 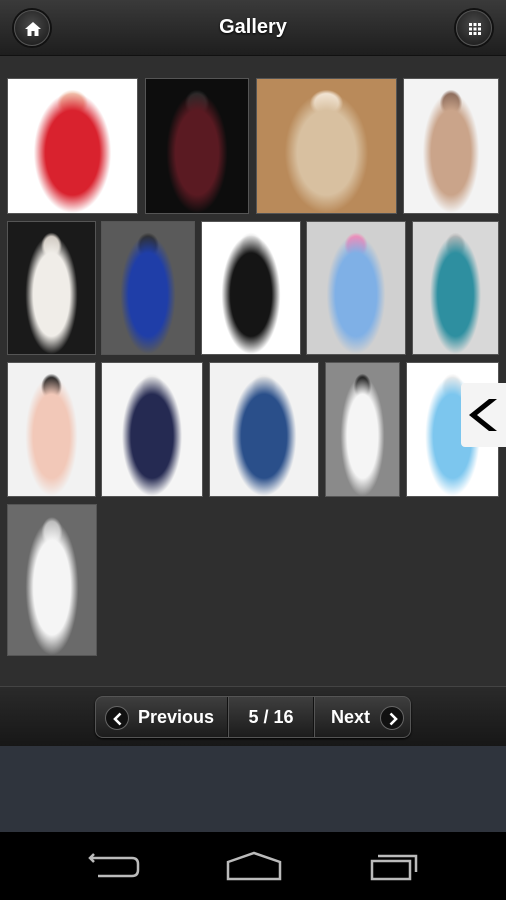 I want to click on thumb-white-sequin-dress, so click(x=51, y=288).